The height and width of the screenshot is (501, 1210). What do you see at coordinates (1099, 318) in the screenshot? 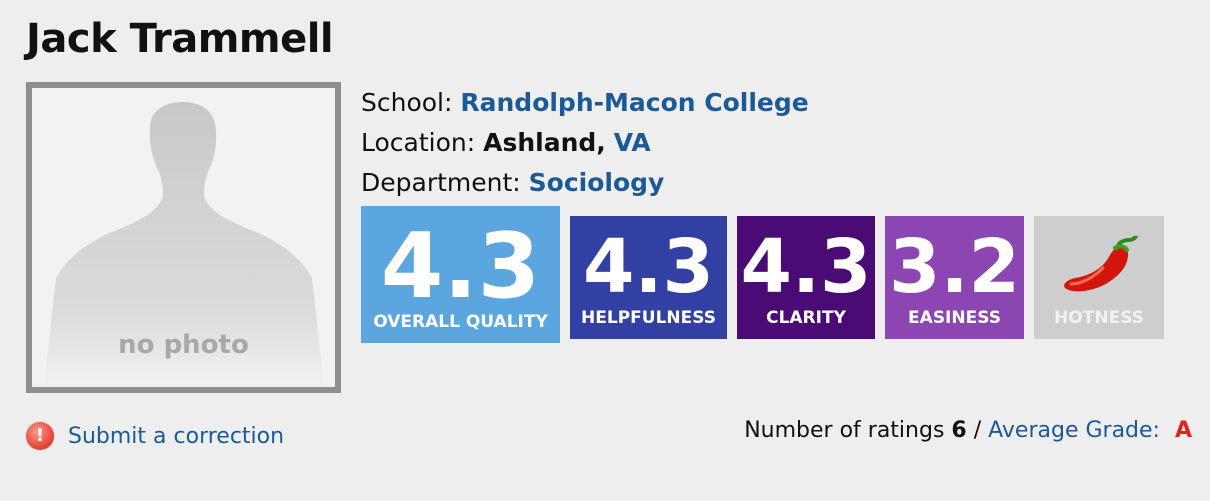
I see `hotness-label: HOTNESS` at bounding box center [1099, 318].